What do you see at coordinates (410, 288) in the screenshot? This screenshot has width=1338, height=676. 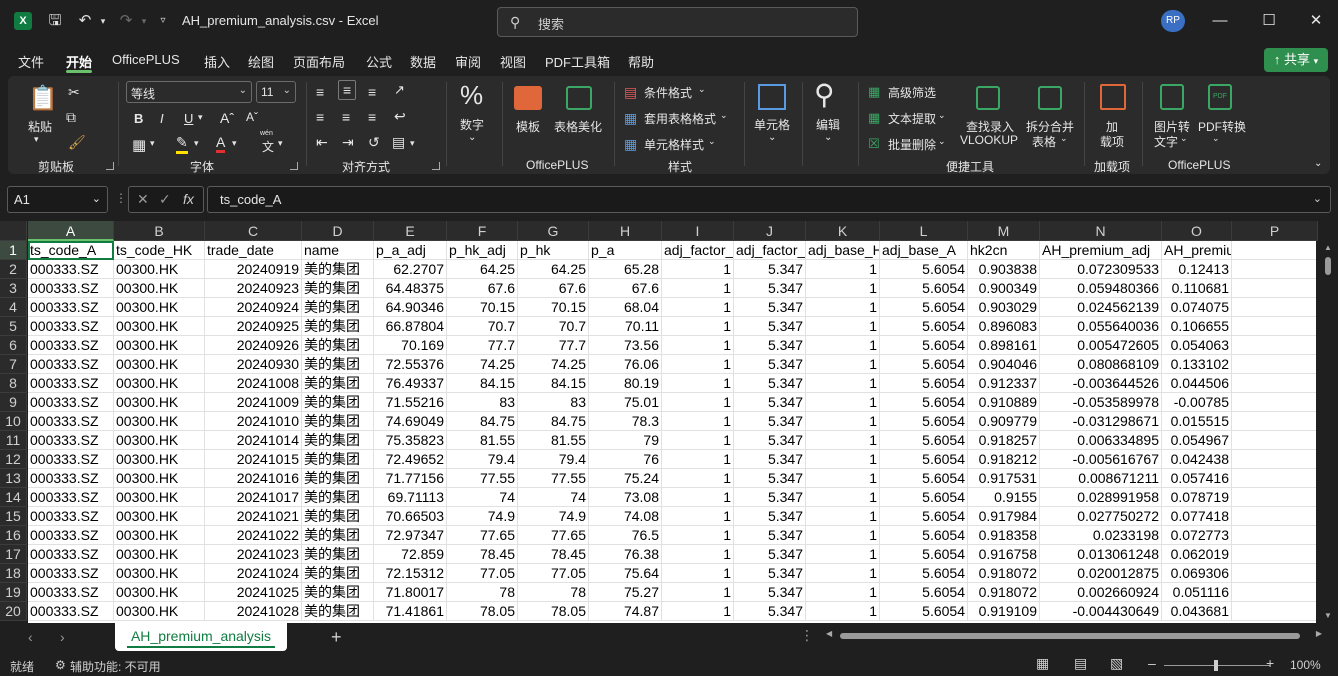 I see `table-cell: 64.48375` at bounding box center [410, 288].